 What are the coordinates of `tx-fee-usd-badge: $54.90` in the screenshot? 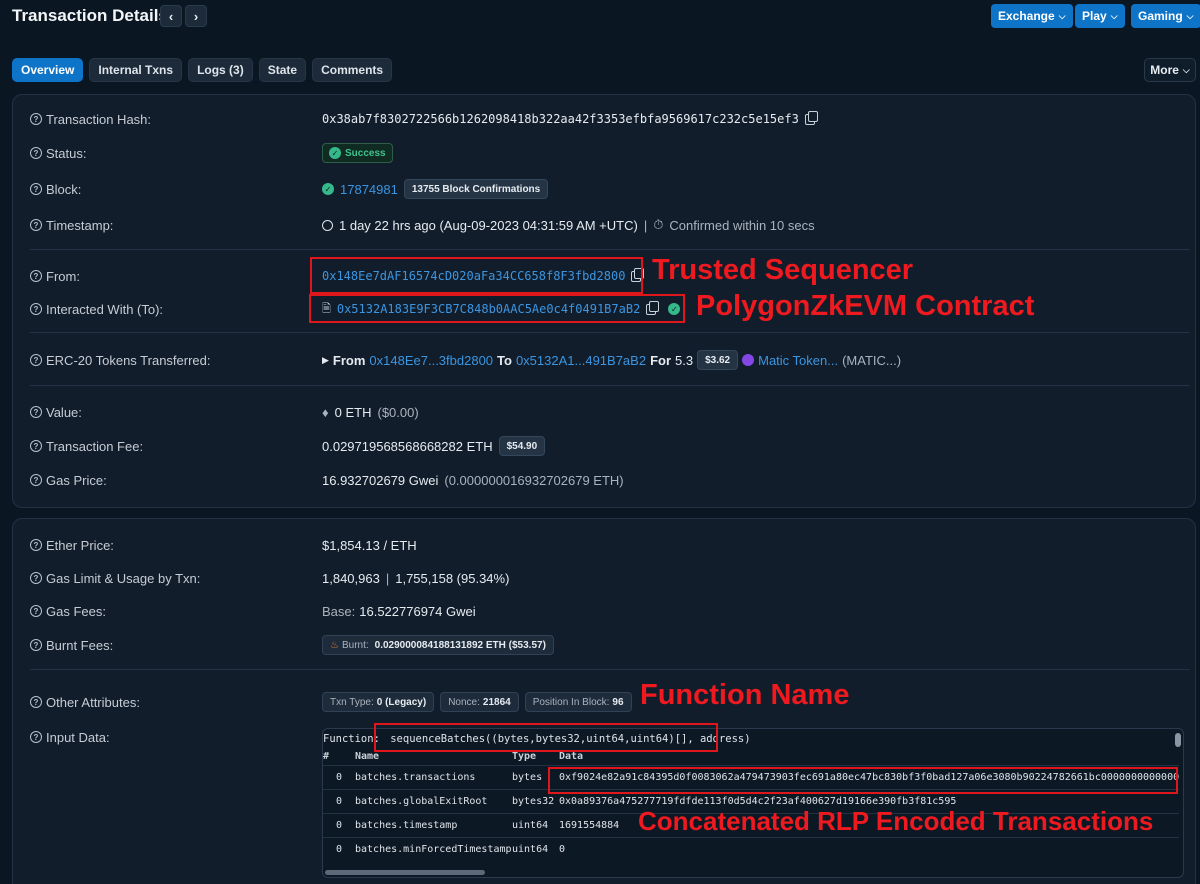 It's located at (522, 446).